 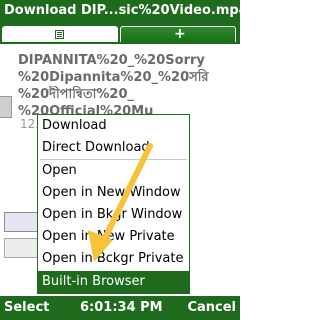 What do you see at coordinates (113, 171) in the screenshot?
I see `menu-item-open: Open` at bounding box center [113, 171].